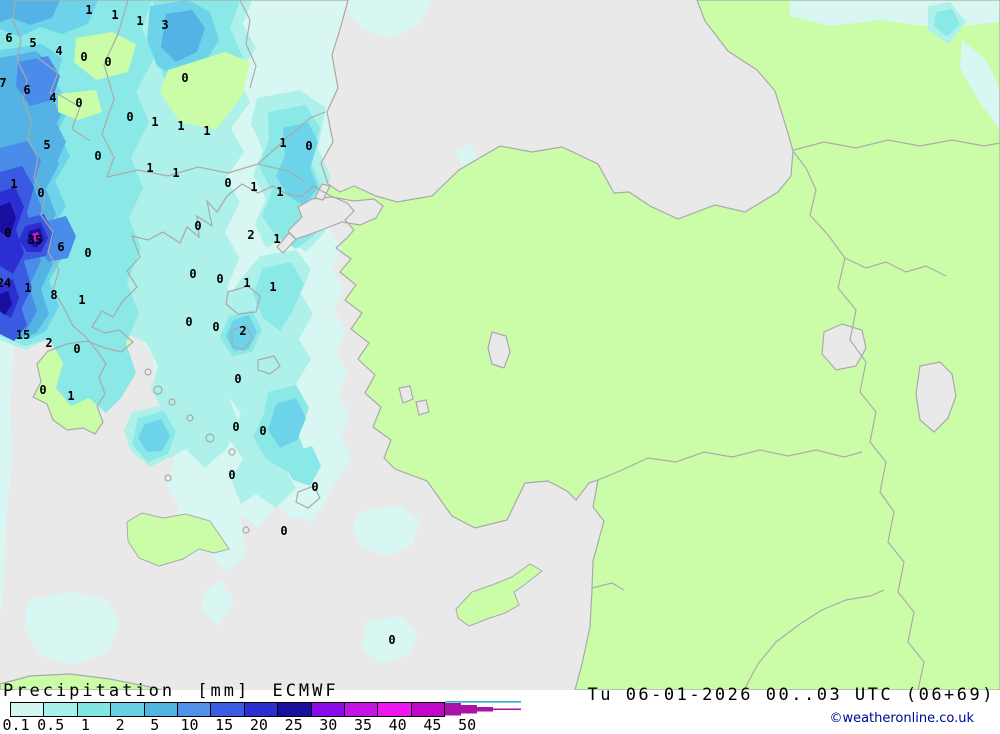 The width and height of the screenshot is (1000, 734). What do you see at coordinates (155, 725) in the screenshot?
I see `legend-tick: 5` at bounding box center [155, 725].